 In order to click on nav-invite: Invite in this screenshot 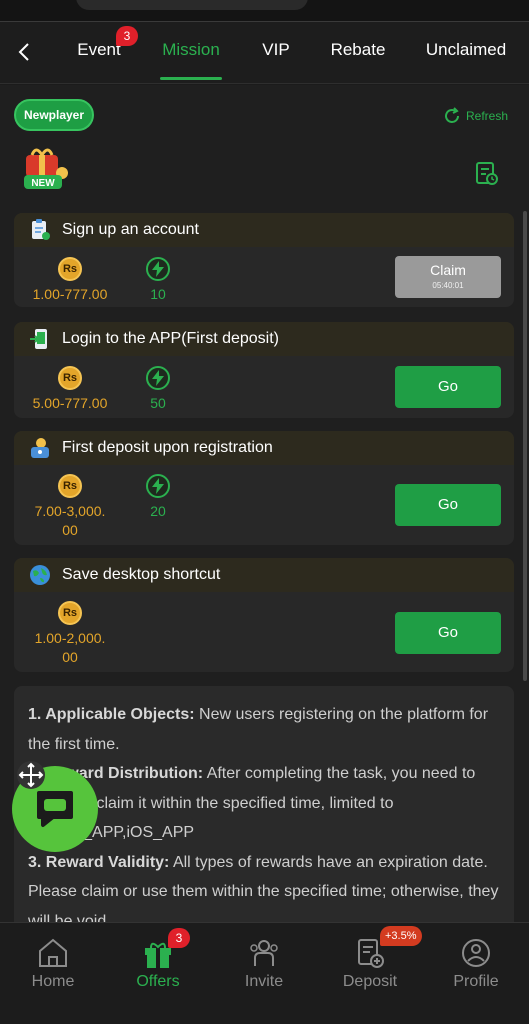, I will do `click(264, 964)`.